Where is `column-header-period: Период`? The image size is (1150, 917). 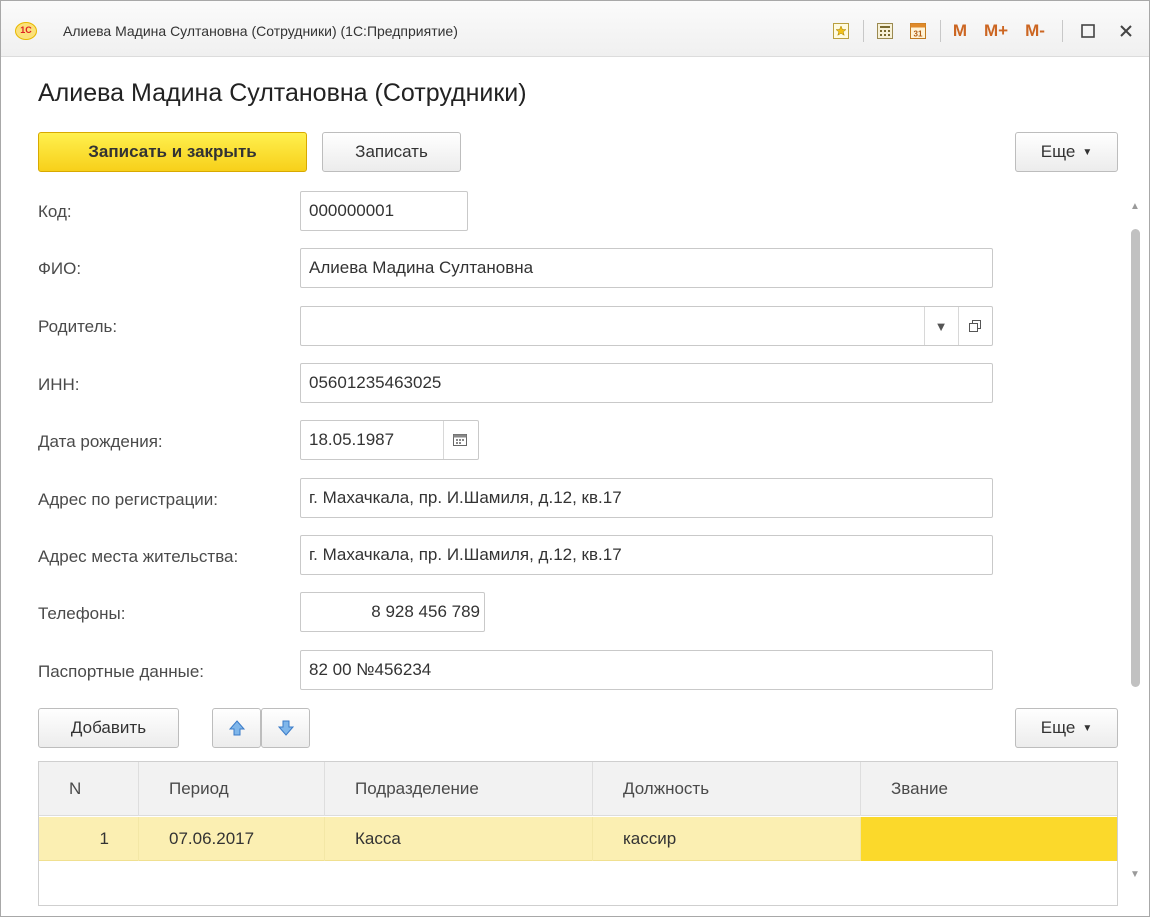 column-header-period: Период is located at coordinates (232, 789).